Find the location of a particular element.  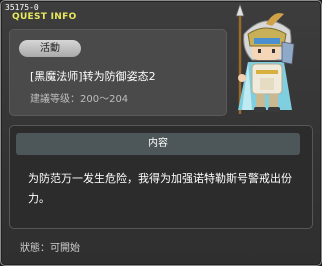

quest-status: 狀態：可開始 is located at coordinates (50, 246).